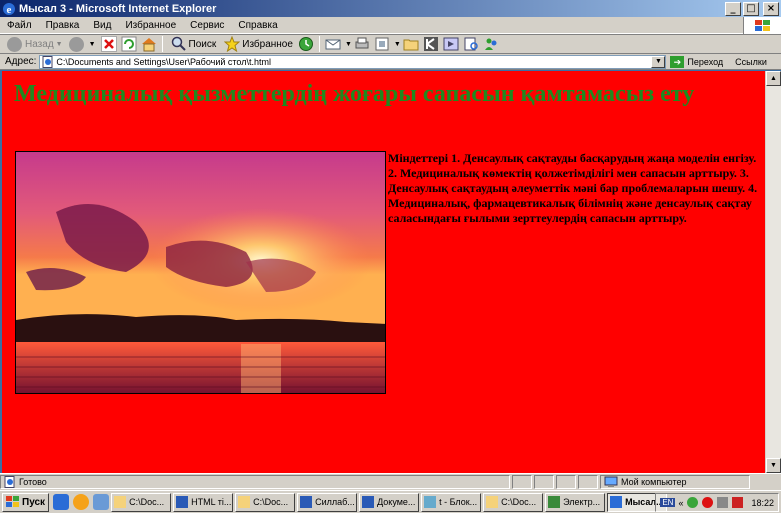  I want to click on links-button: Ссылки, so click(751, 62).